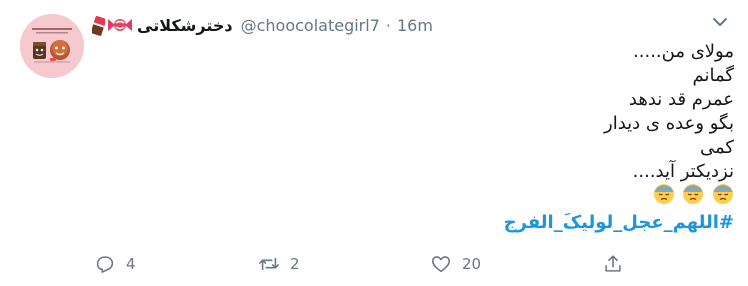 The width and height of the screenshot is (748, 286). What do you see at coordinates (269, 264) in the screenshot?
I see `retweet-icon` at bounding box center [269, 264].